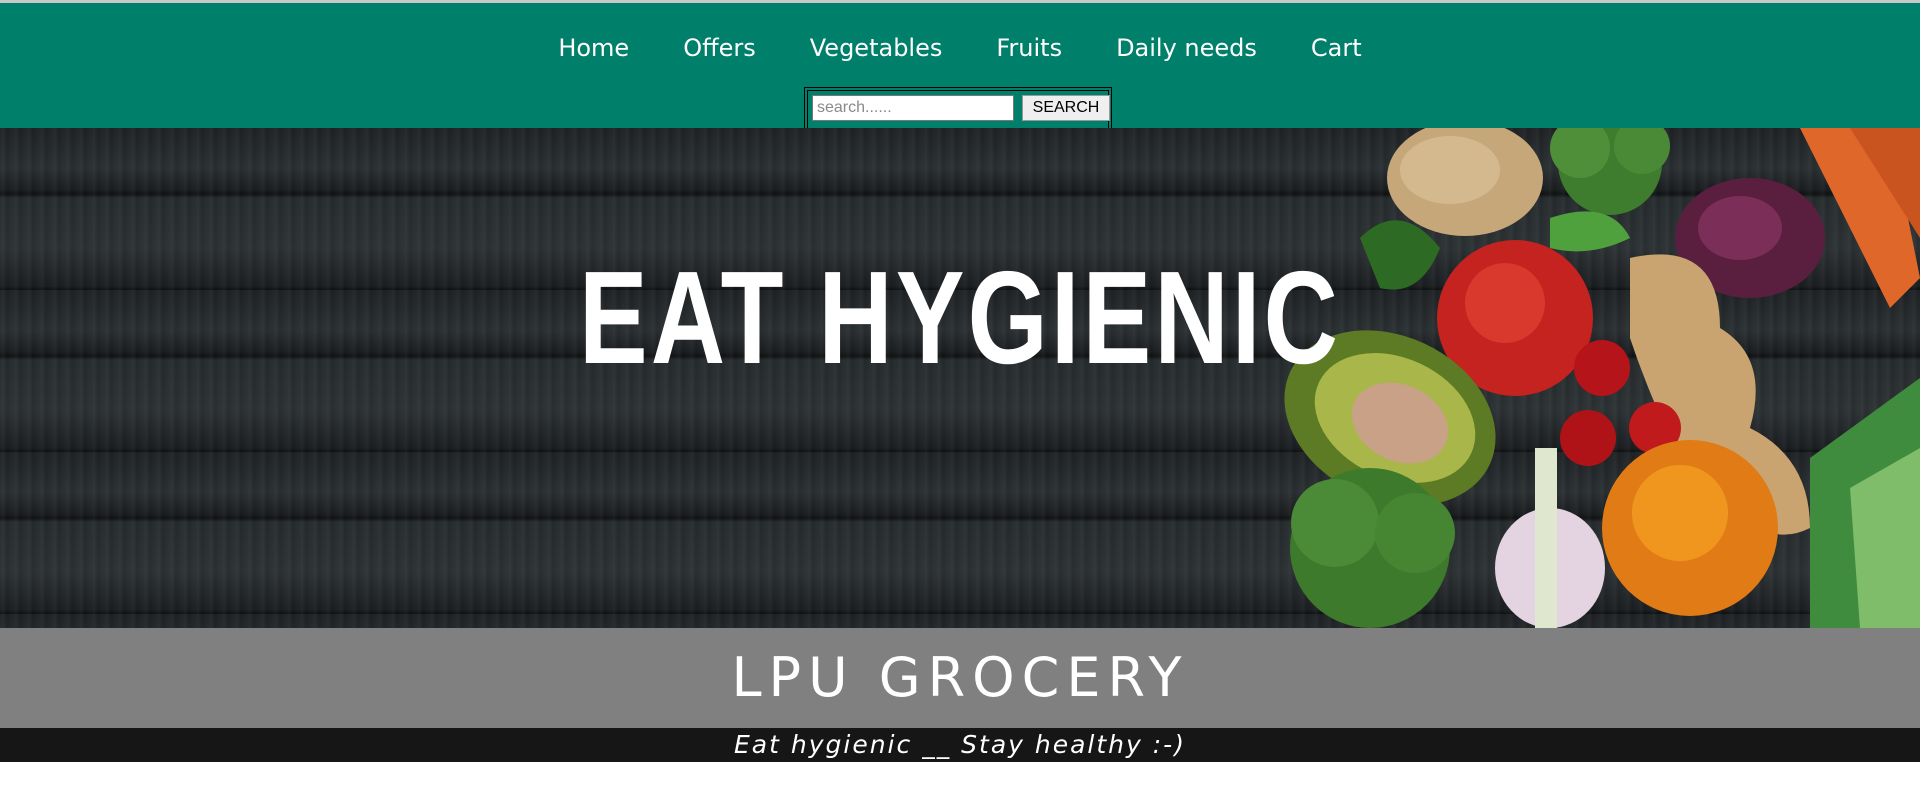 The width and height of the screenshot is (1920, 800). What do you see at coordinates (1029, 48) in the screenshot?
I see `nav-fruits-link: Fruits` at bounding box center [1029, 48].